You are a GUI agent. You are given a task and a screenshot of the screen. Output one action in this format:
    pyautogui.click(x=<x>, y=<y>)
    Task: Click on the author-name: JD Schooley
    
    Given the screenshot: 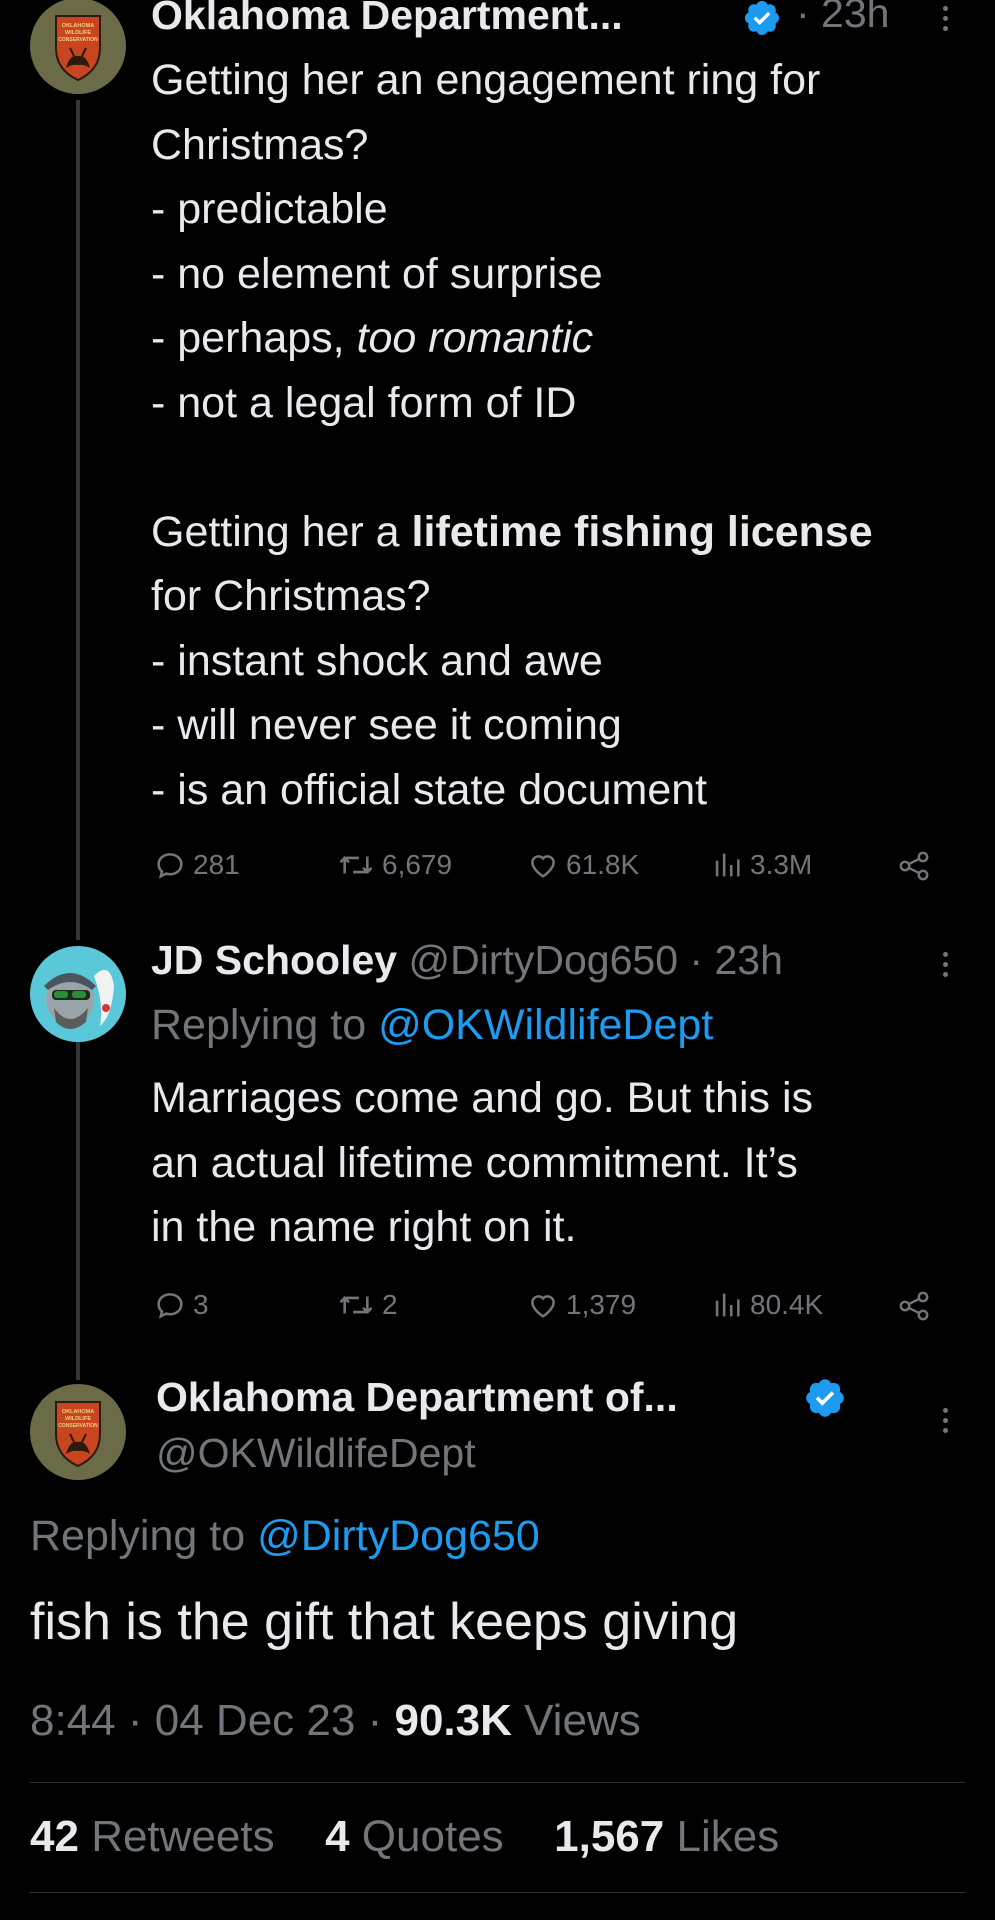 What is the action you would take?
    pyautogui.click(x=274, y=960)
    